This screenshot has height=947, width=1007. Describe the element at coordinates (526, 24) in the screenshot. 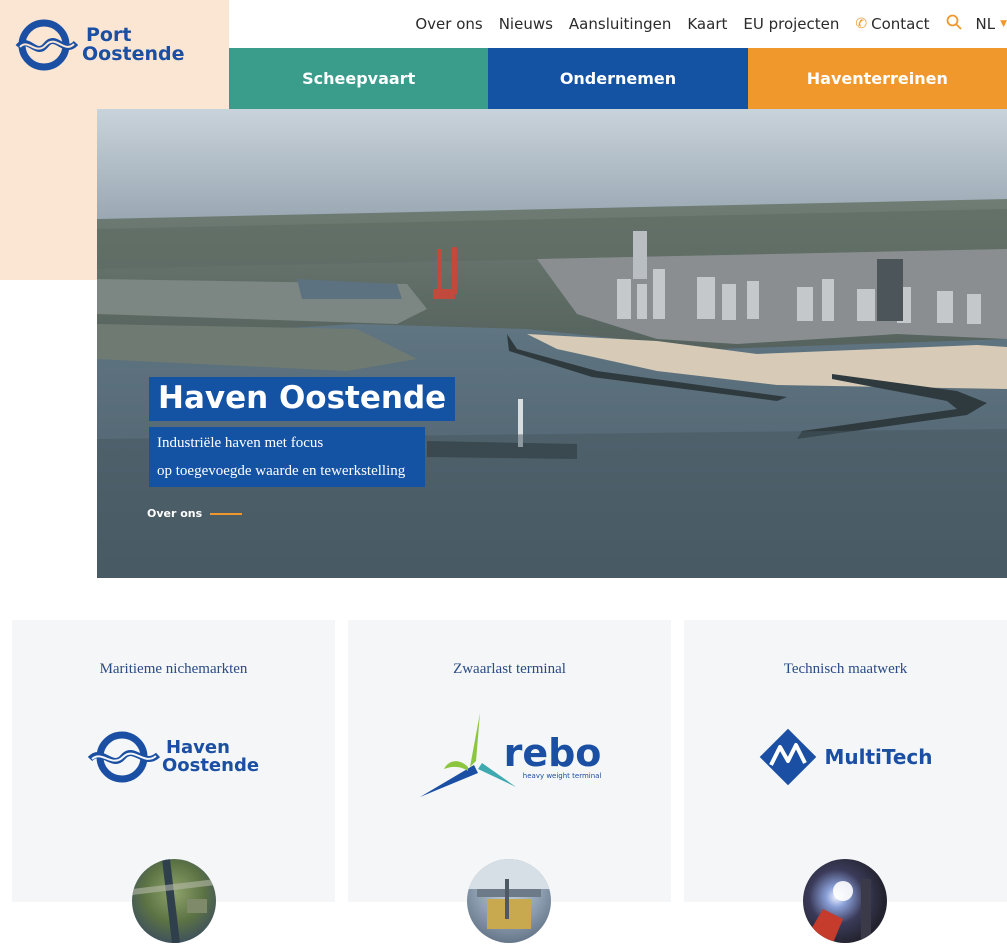

I see `nav-nieuws: Nieuws` at that location.